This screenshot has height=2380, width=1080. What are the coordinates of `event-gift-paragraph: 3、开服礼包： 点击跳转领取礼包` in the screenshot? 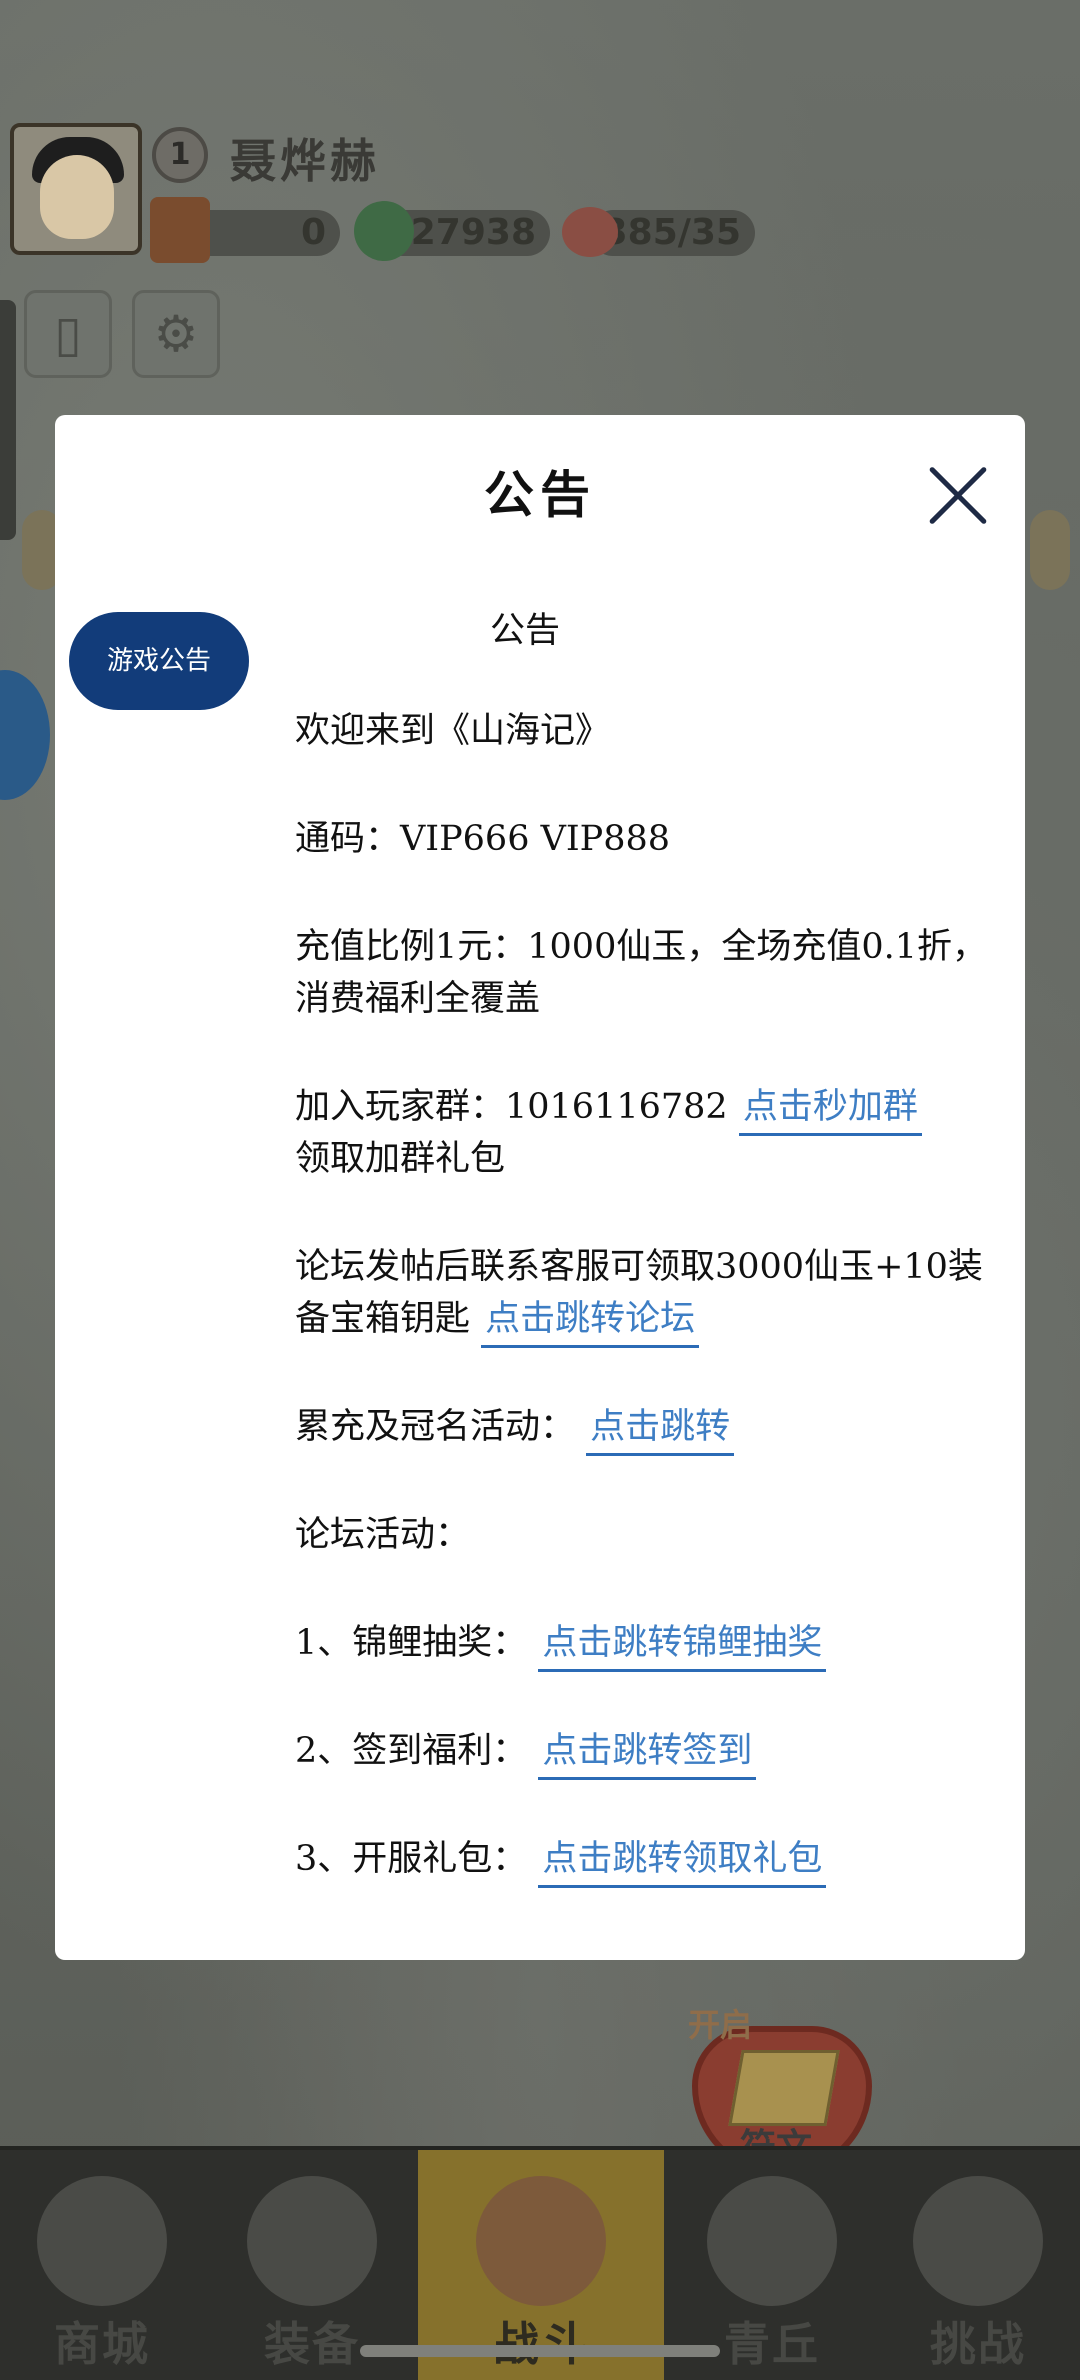 It's located at (645, 1860).